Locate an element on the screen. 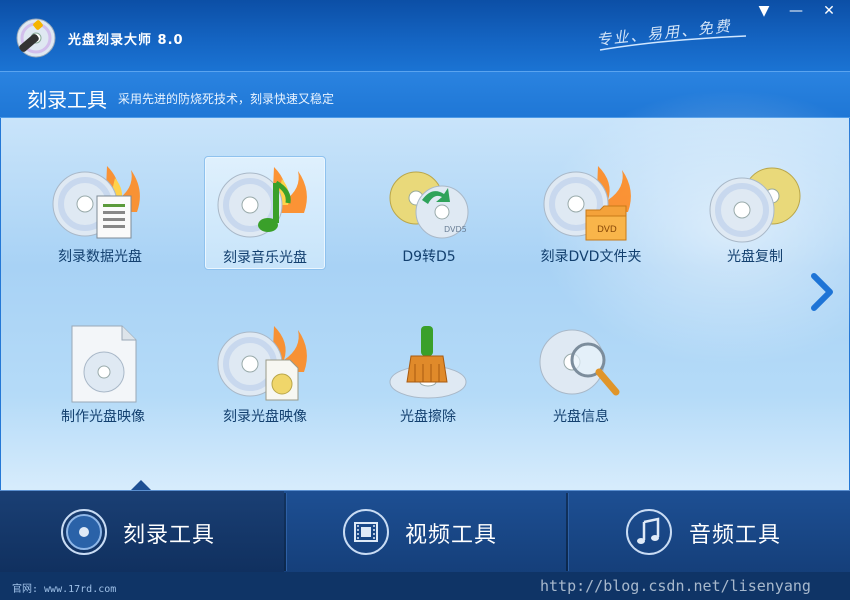 The height and width of the screenshot is (600, 850). bottom-tab-bar: 刻录工具 视频工具 音频工具 is located at coordinates (425, 531).